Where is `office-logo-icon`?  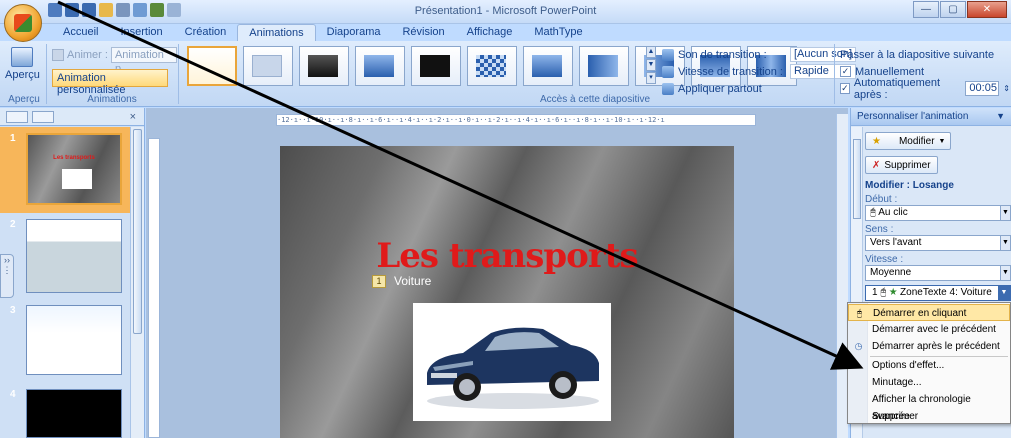
office-logo-icon is located at coordinates (23, 23).